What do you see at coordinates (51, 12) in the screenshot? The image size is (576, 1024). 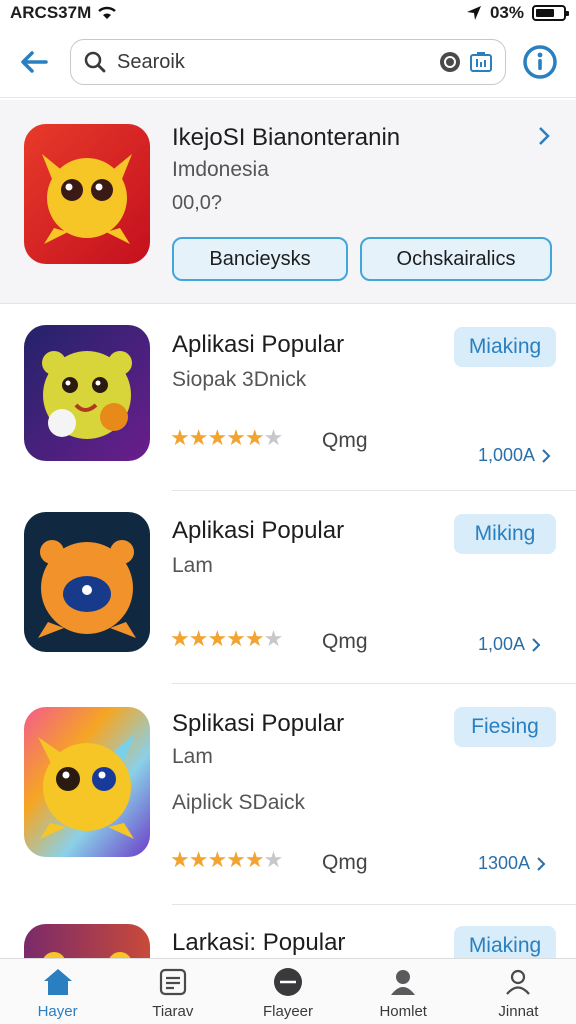 I see `status-time: ARCS37M` at bounding box center [51, 12].